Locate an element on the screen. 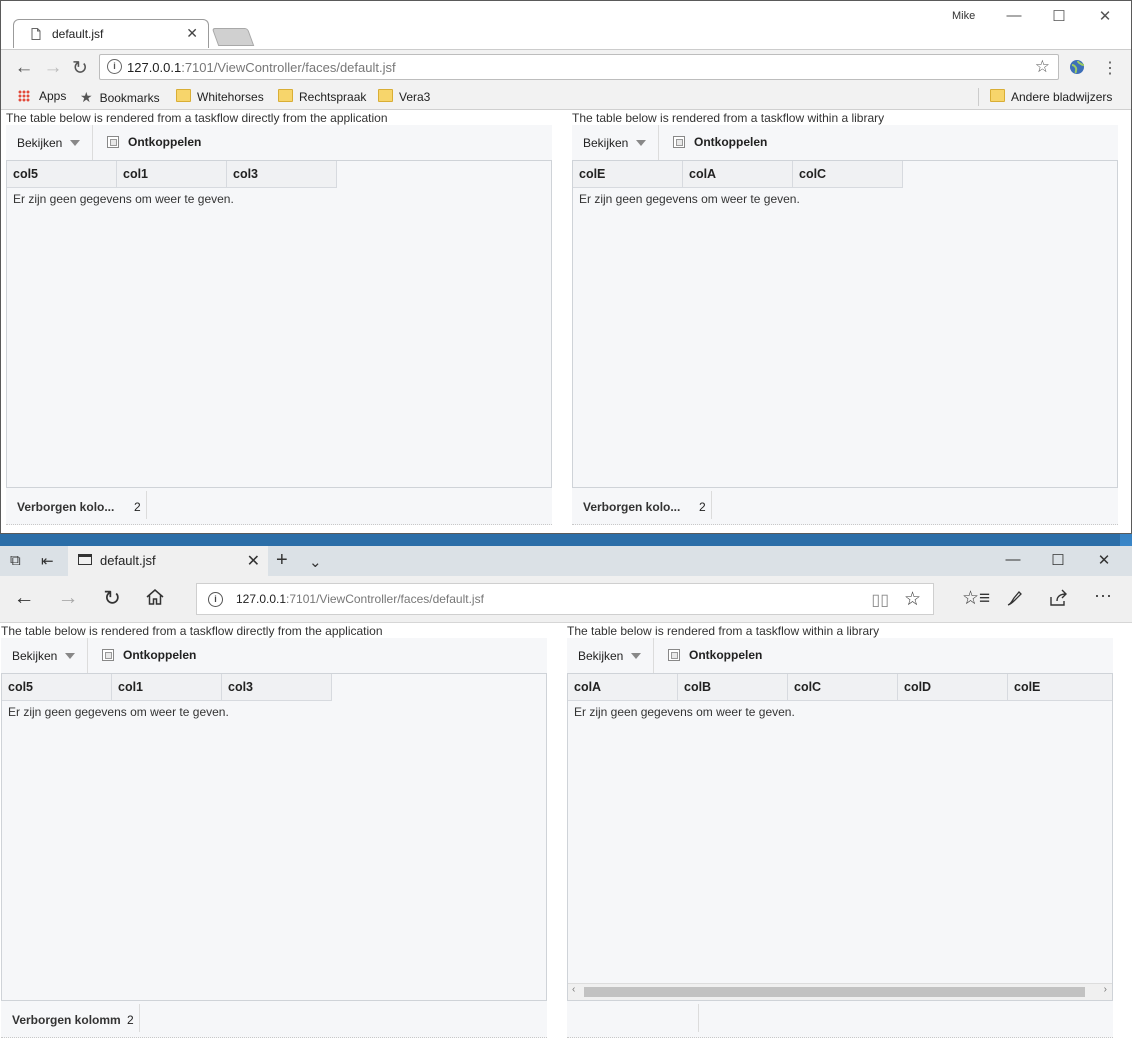 Image resolution: width=1132 pixels, height=1041 pixels. table-toolbar: Bekijken Ontkoppelen is located at coordinates (845, 142).